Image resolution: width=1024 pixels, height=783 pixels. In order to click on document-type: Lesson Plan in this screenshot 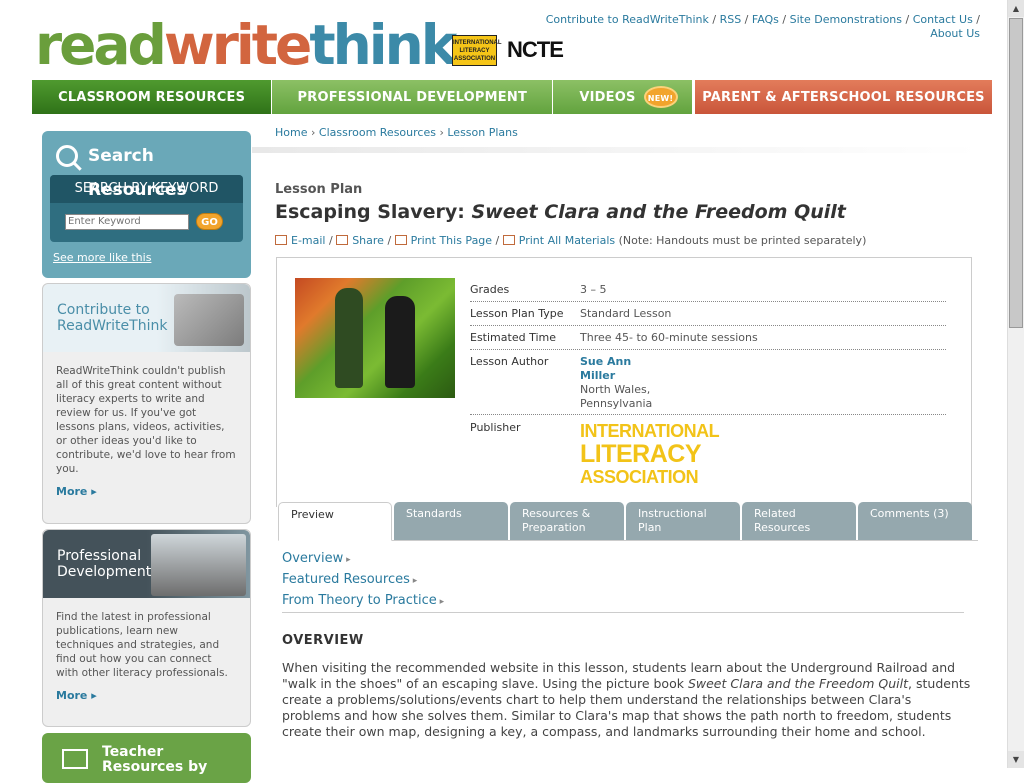, I will do `click(319, 189)`.